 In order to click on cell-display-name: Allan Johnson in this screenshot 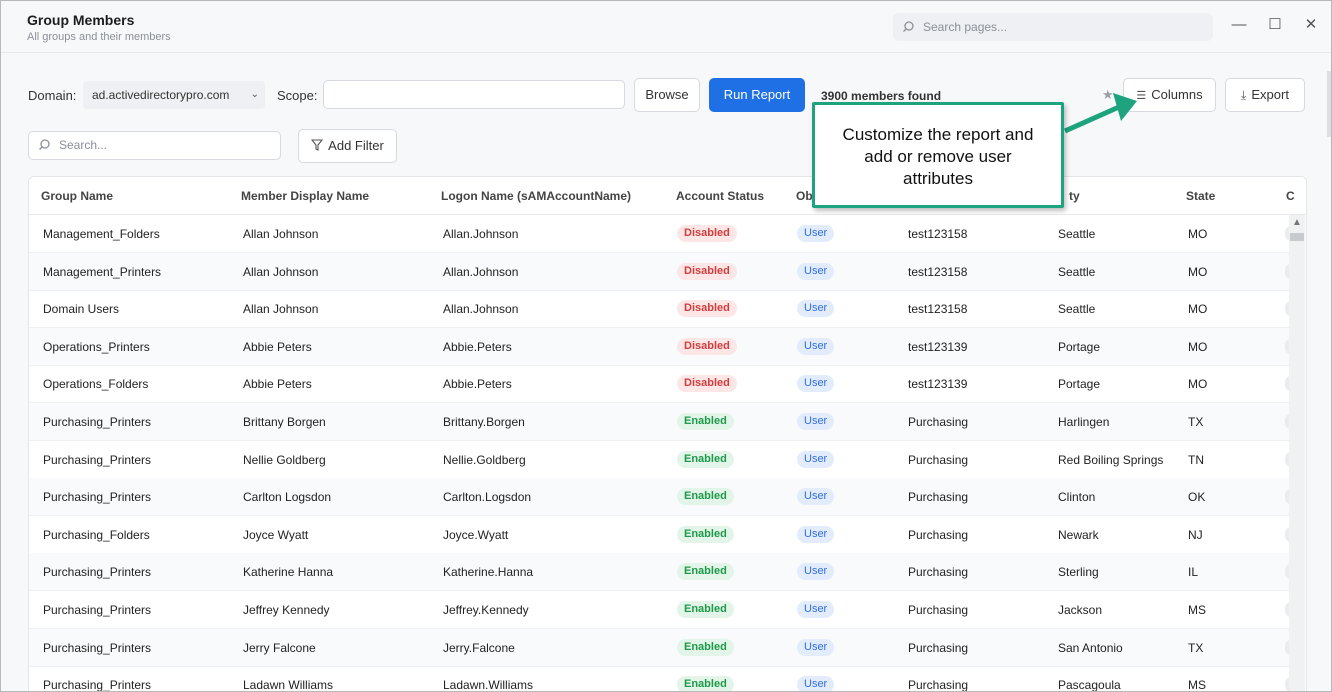, I will do `click(281, 234)`.